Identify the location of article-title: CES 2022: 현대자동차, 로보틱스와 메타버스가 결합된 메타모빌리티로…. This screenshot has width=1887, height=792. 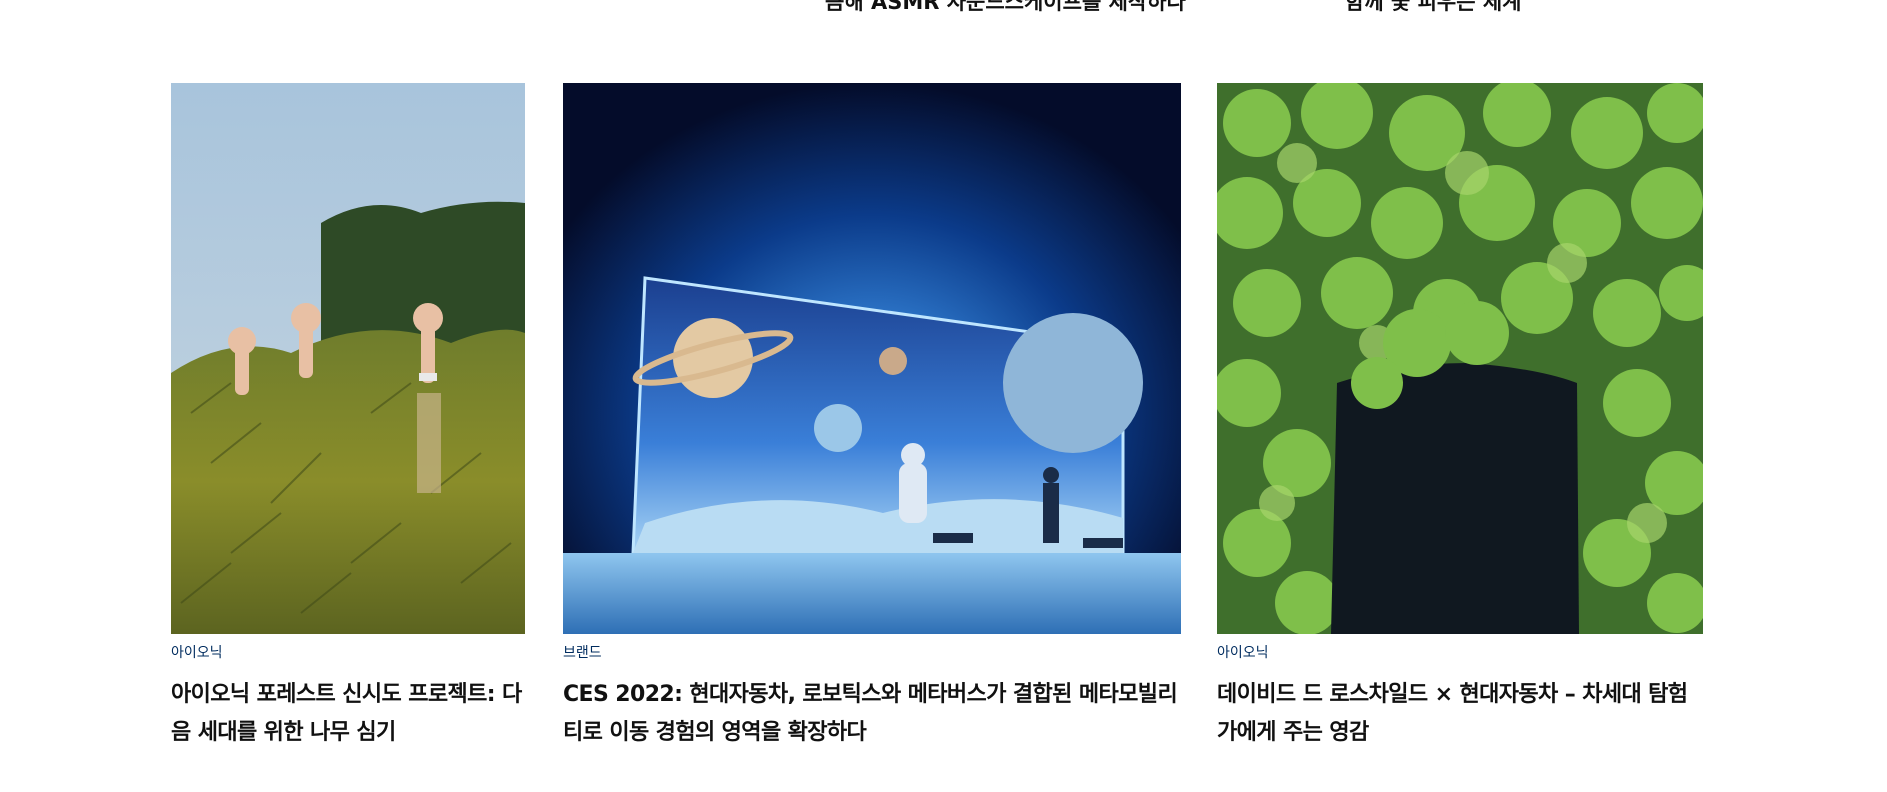
(872, 714).